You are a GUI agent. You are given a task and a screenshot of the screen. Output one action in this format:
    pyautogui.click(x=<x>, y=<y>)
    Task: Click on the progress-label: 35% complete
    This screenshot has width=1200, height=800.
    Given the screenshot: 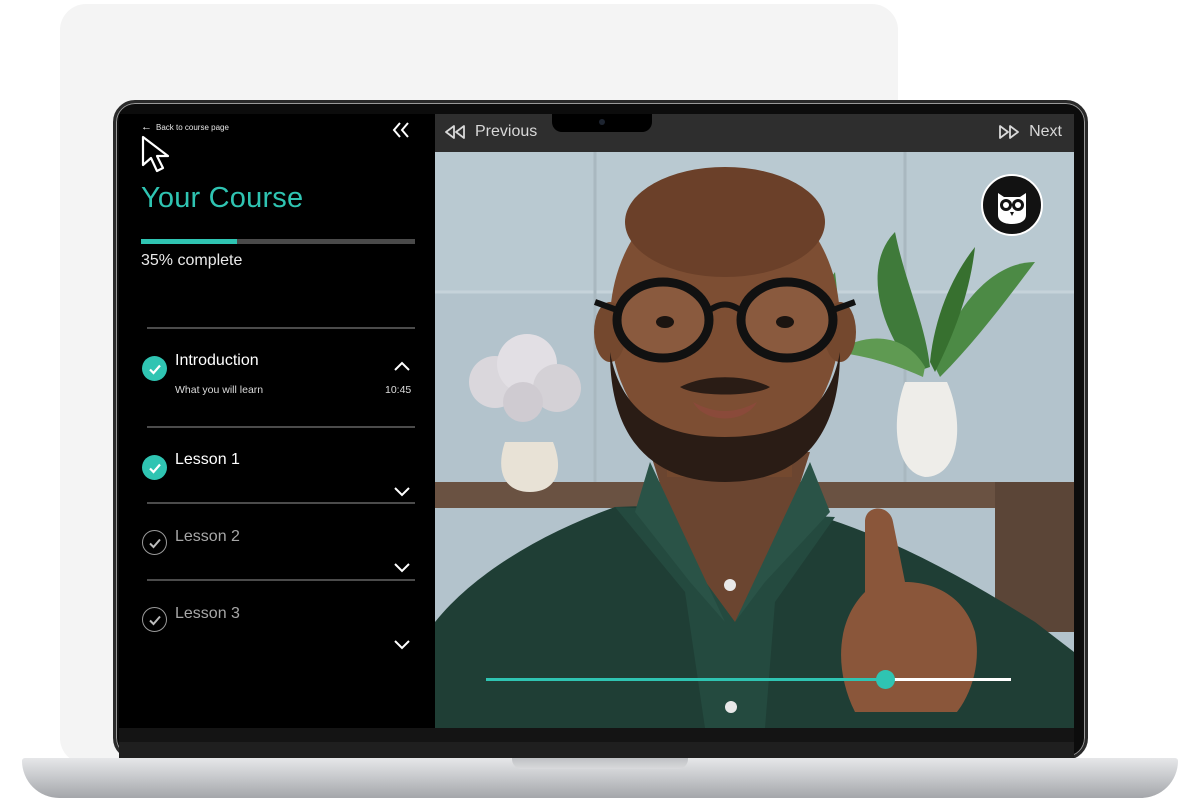 What is the action you would take?
    pyautogui.click(x=192, y=260)
    